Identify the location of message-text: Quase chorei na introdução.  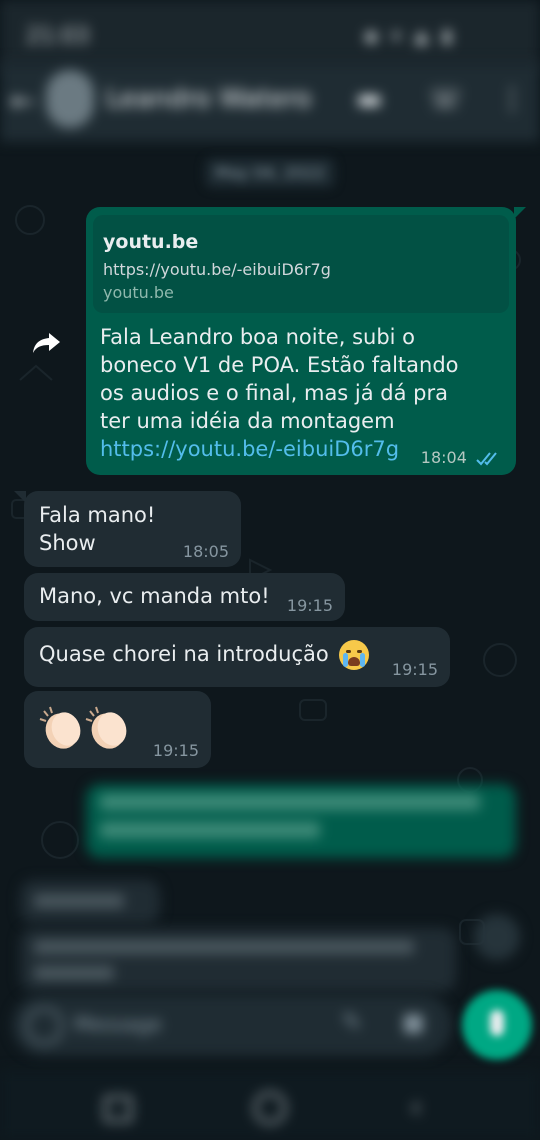
(204, 655).